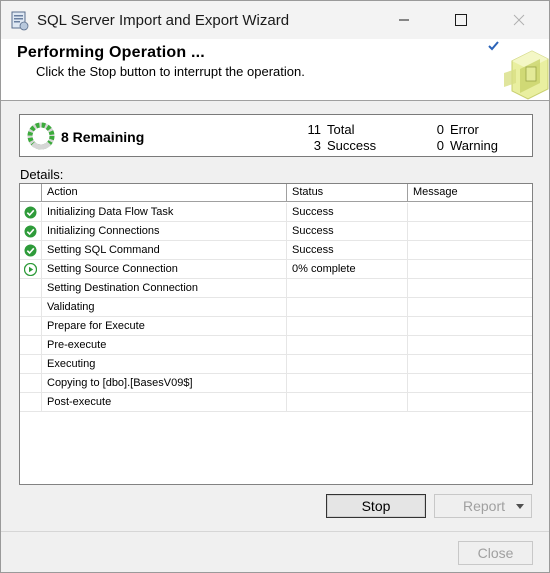  Describe the element at coordinates (440, 145) in the screenshot. I see `warning-value: 0` at that location.